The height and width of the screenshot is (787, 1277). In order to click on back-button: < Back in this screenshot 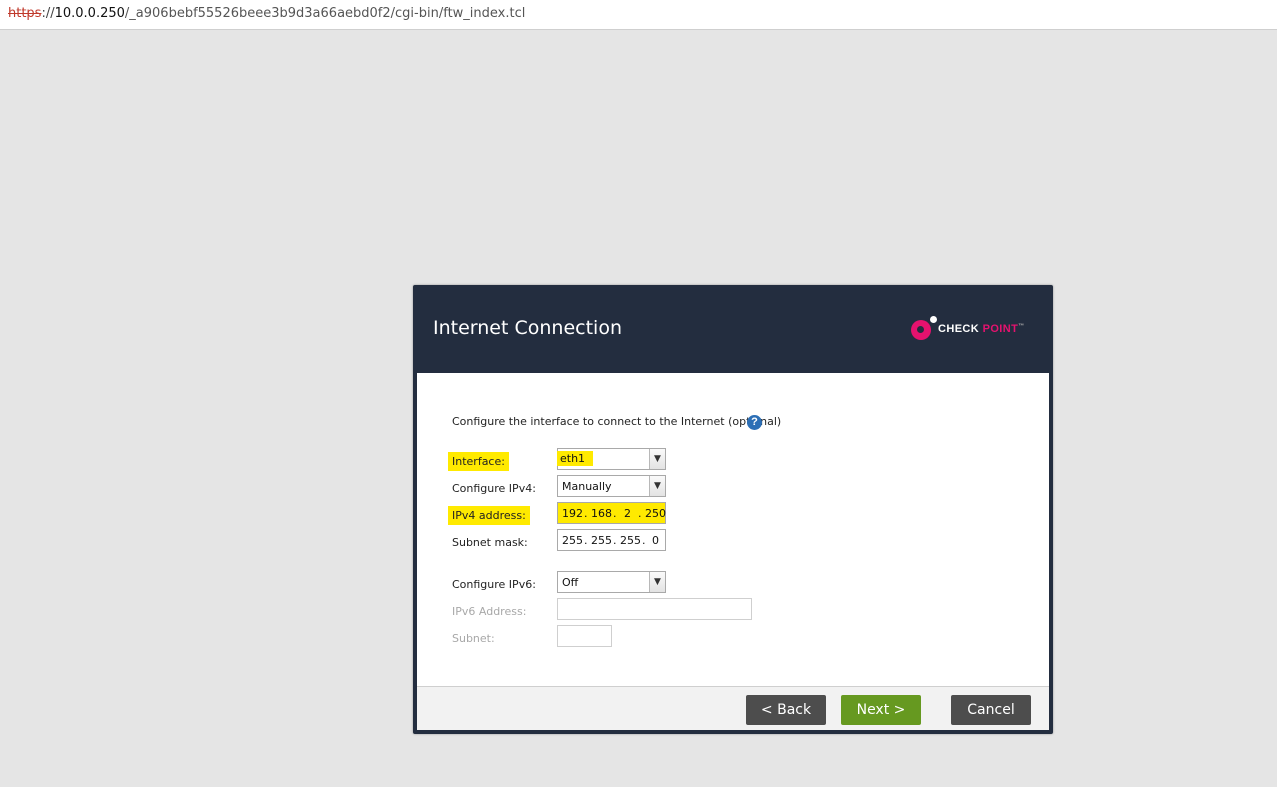, I will do `click(786, 710)`.